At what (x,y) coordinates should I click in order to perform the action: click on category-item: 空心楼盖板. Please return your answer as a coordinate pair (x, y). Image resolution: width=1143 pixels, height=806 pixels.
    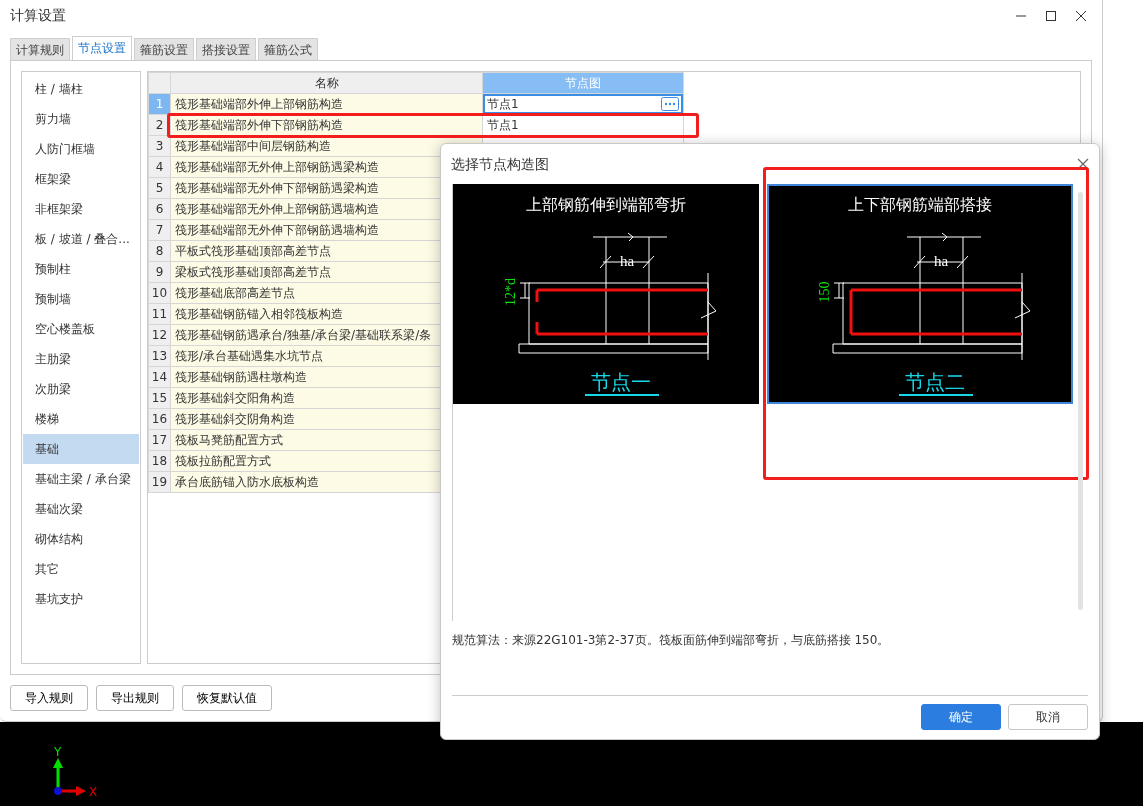
    Looking at the image, I should click on (81, 328).